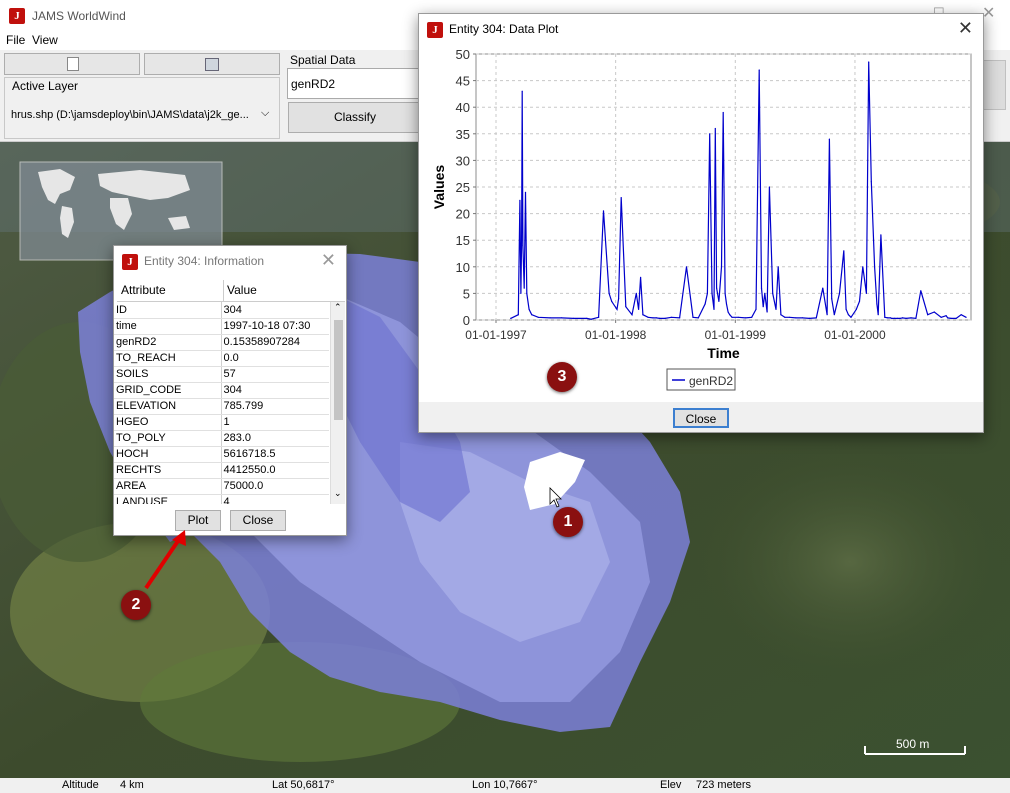 The width and height of the screenshot is (1010, 793). What do you see at coordinates (354, 83) in the screenshot?
I see `spatial-data-select: genRD2` at bounding box center [354, 83].